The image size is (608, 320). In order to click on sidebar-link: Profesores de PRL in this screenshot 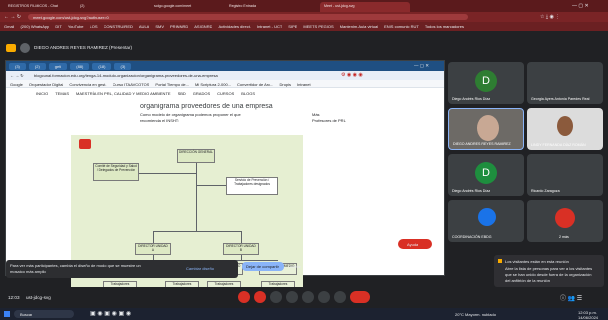, I will do `click(329, 120)`.